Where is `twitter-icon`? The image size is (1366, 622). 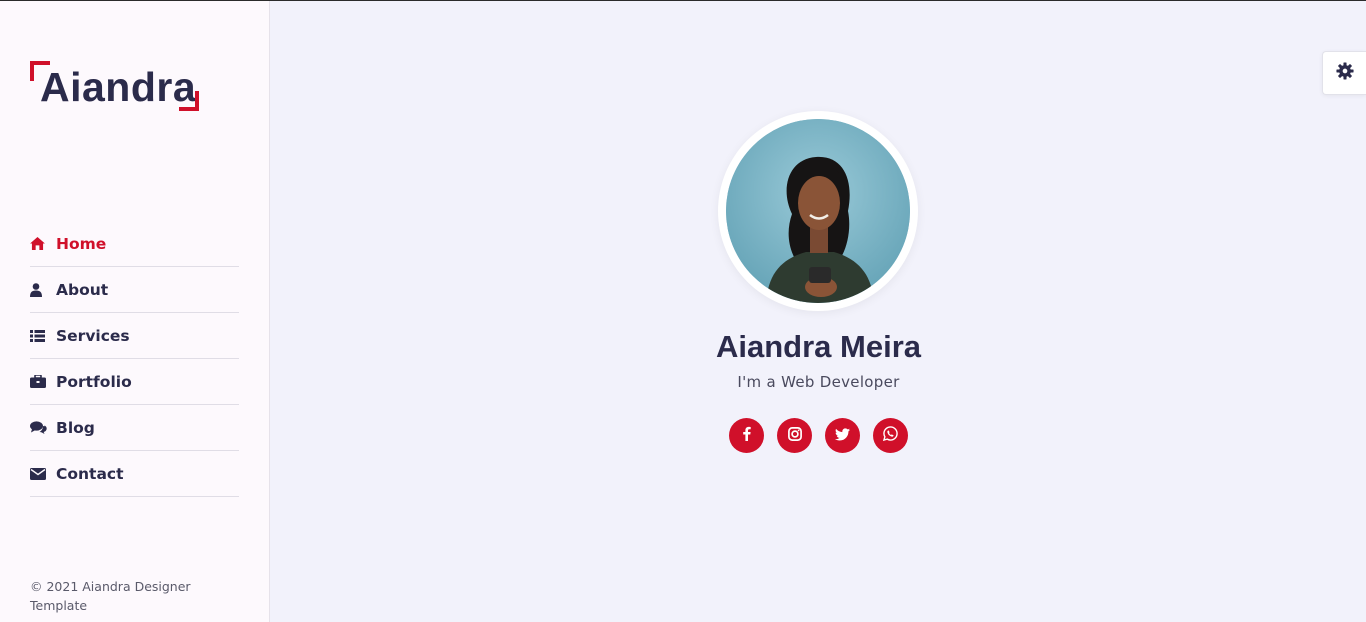
twitter-icon is located at coordinates (842, 435).